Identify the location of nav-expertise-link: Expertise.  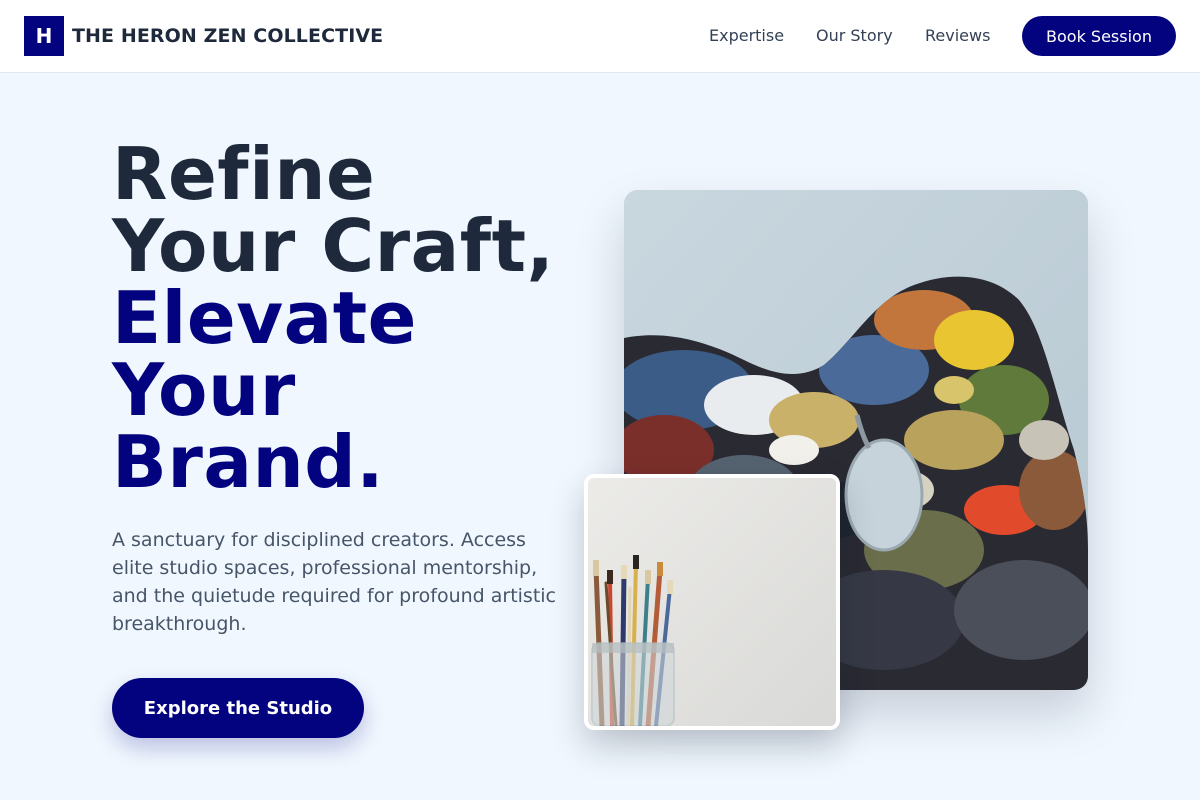
(746, 36).